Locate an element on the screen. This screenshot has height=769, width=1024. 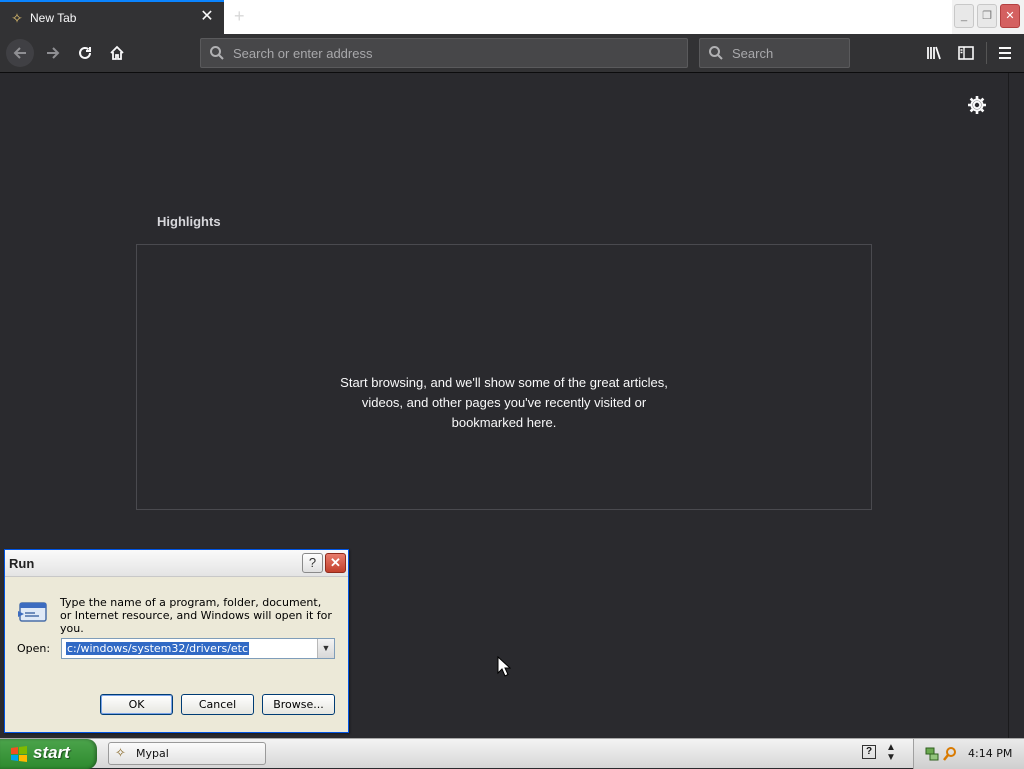
gear-icon is located at coordinates (977, 105).